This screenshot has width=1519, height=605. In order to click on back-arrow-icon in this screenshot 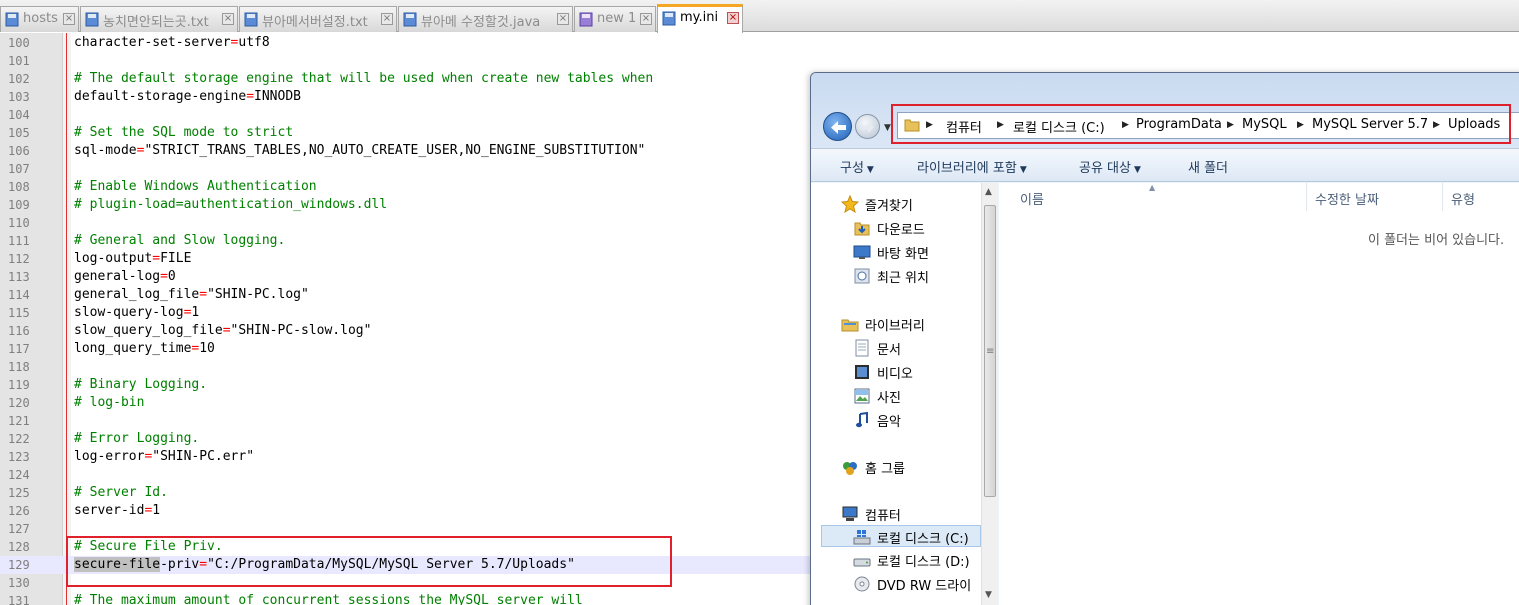, I will do `click(838, 127)`.